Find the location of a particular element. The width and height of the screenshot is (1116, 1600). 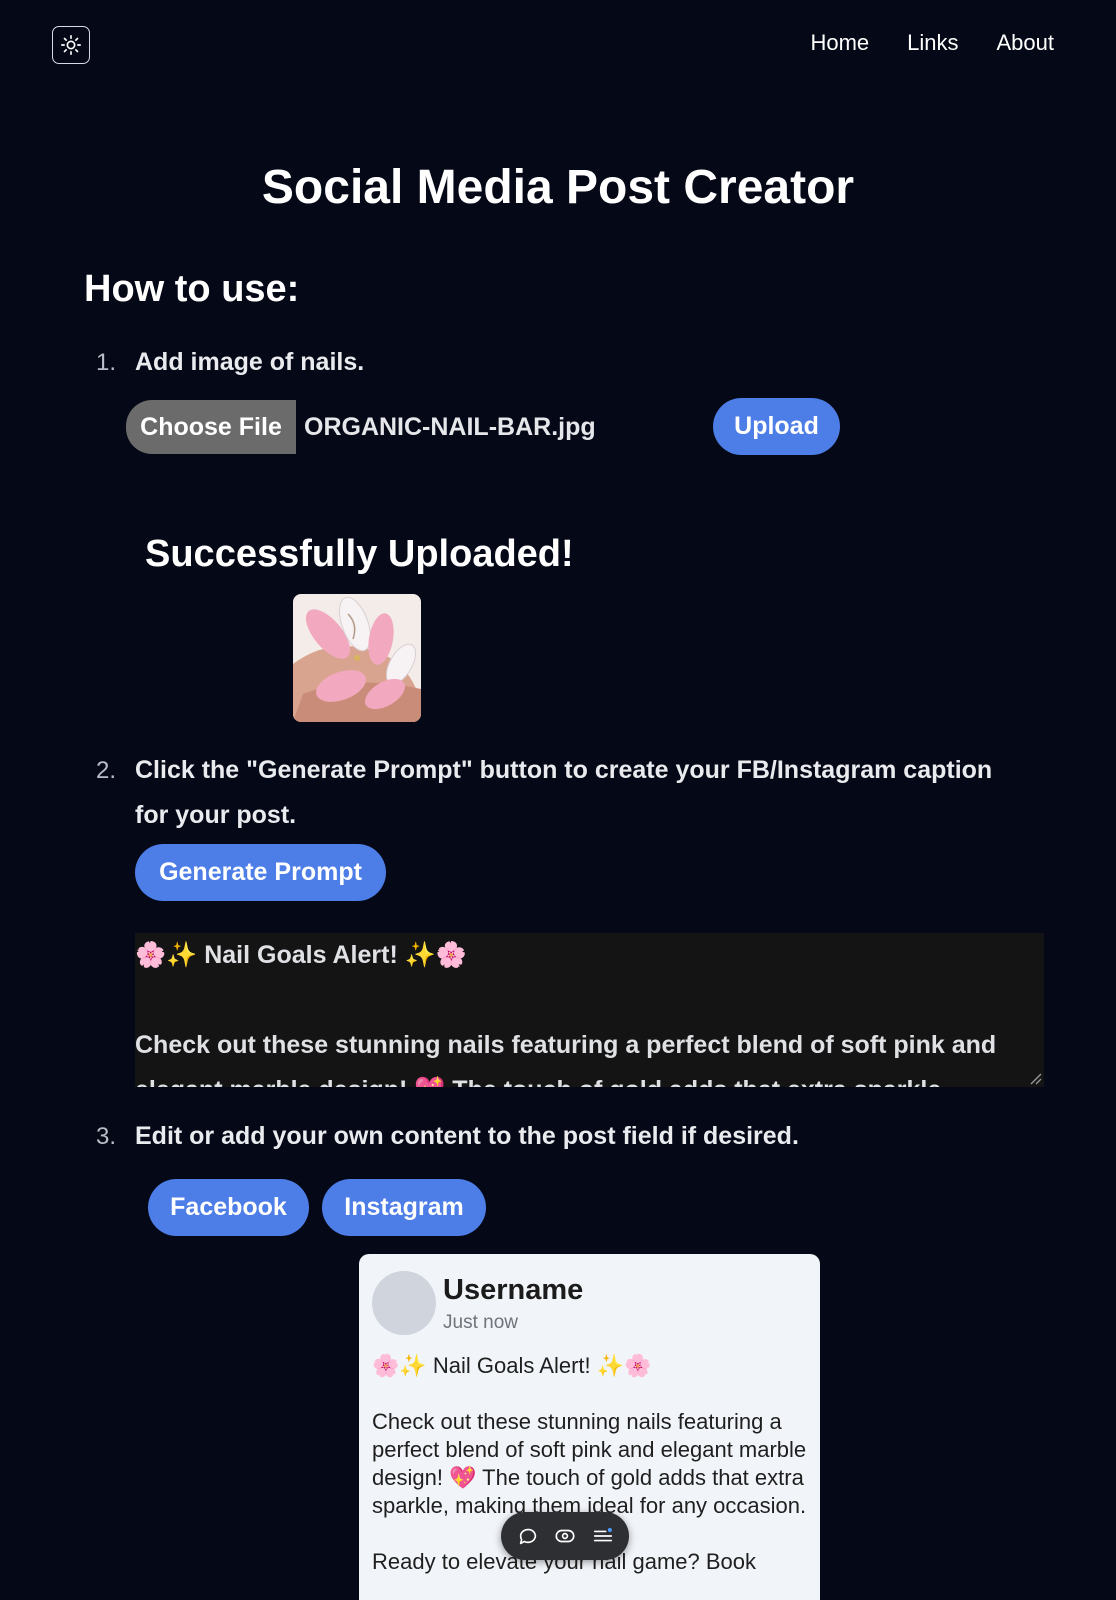

step-1-number: 1. is located at coordinates (106, 362).